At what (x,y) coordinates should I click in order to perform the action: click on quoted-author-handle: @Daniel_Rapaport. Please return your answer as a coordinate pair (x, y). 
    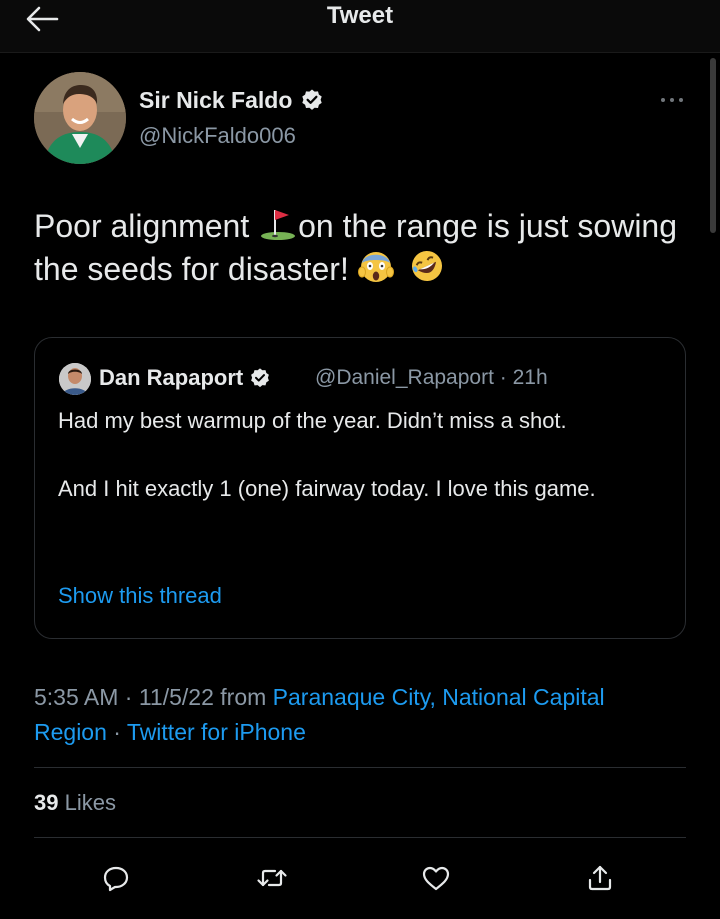
    Looking at the image, I should click on (404, 377).